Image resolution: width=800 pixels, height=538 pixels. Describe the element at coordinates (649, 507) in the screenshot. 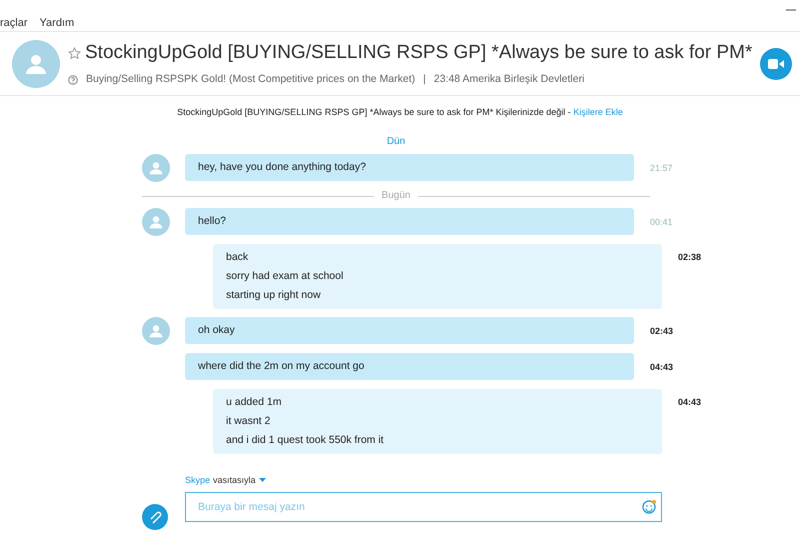

I see `emoji-icon` at that location.